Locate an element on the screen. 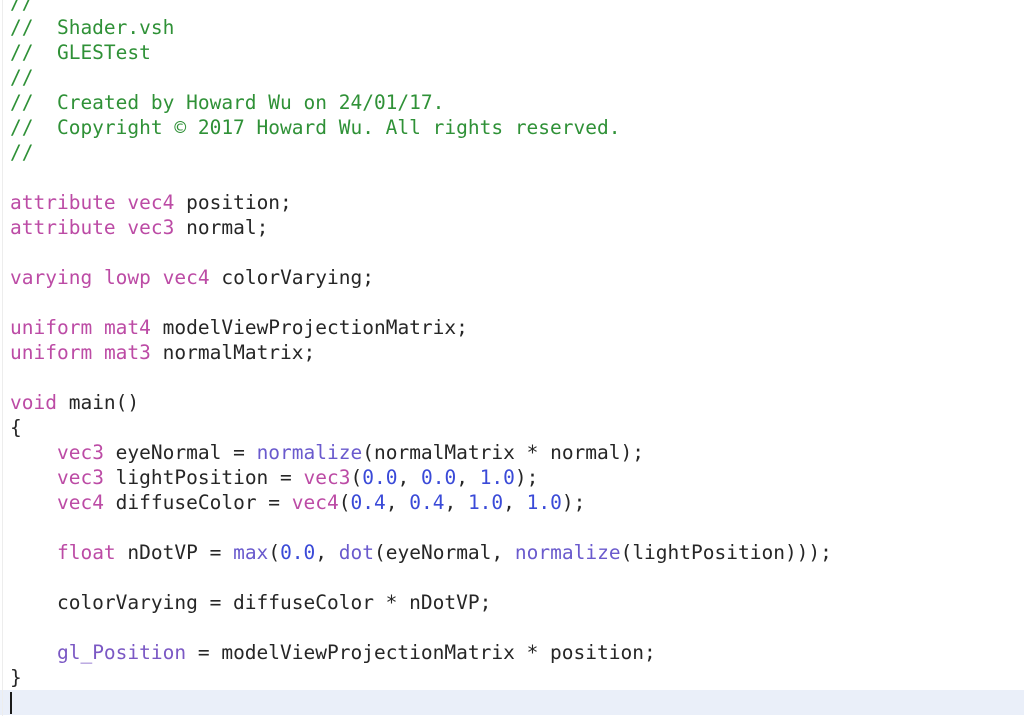  code-token-pln: eyeNormal = is located at coordinates (180, 452).